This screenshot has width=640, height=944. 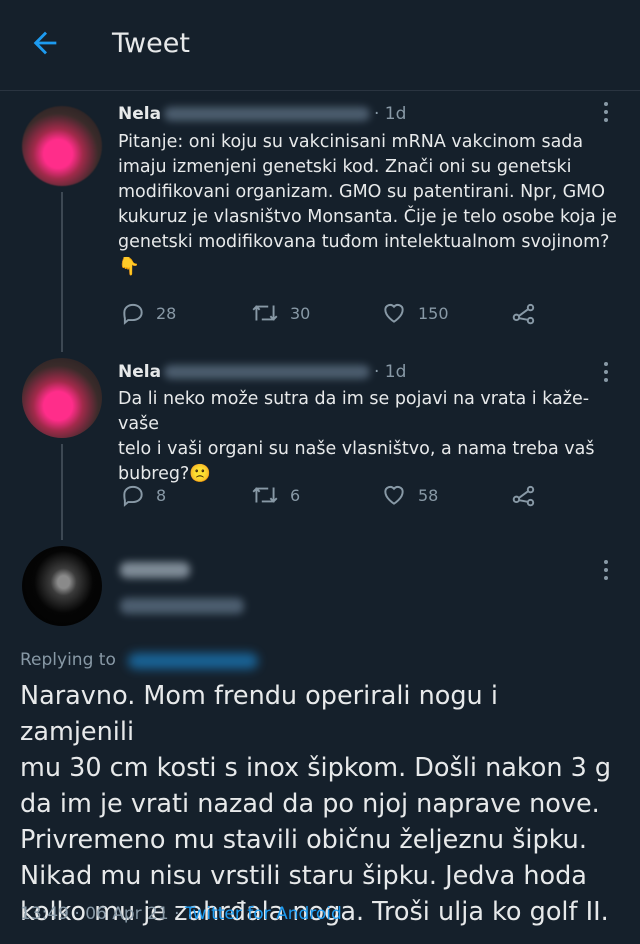 I want to click on tweet-actions: 28 30 150, so click(x=330, y=315).